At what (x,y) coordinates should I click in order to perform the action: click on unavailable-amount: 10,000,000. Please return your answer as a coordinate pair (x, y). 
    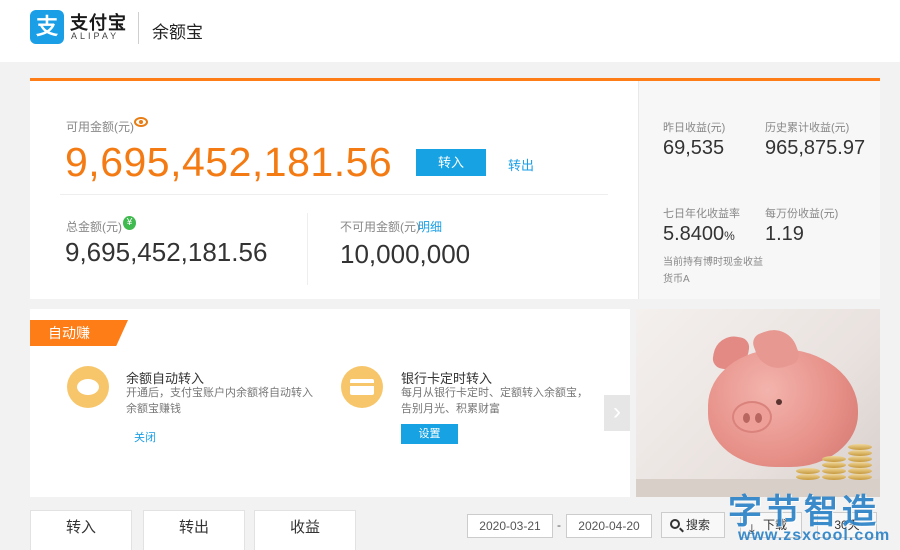
    Looking at the image, I should click on (405, 254).